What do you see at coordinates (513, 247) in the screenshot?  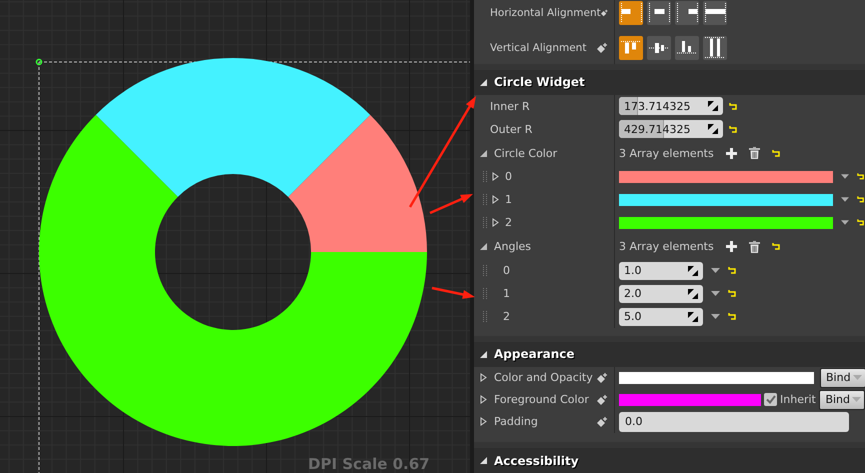 I see `property-label: Angles` at bounding box center [513, 247].